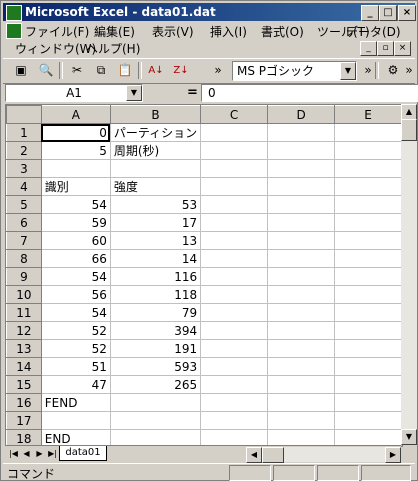  I want to click on cell-e11, so click(368, 312).